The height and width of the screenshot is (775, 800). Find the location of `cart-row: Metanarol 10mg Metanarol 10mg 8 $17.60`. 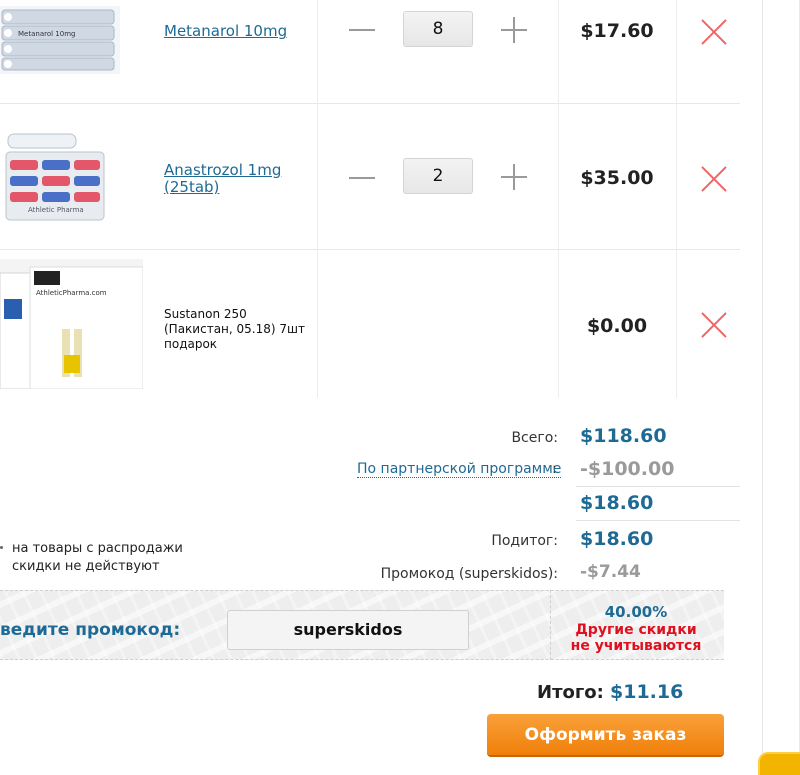

cart-row: Metanarol 10mg Metanarol 10mg 8 $17.60 is located at coordinates (370, 52).